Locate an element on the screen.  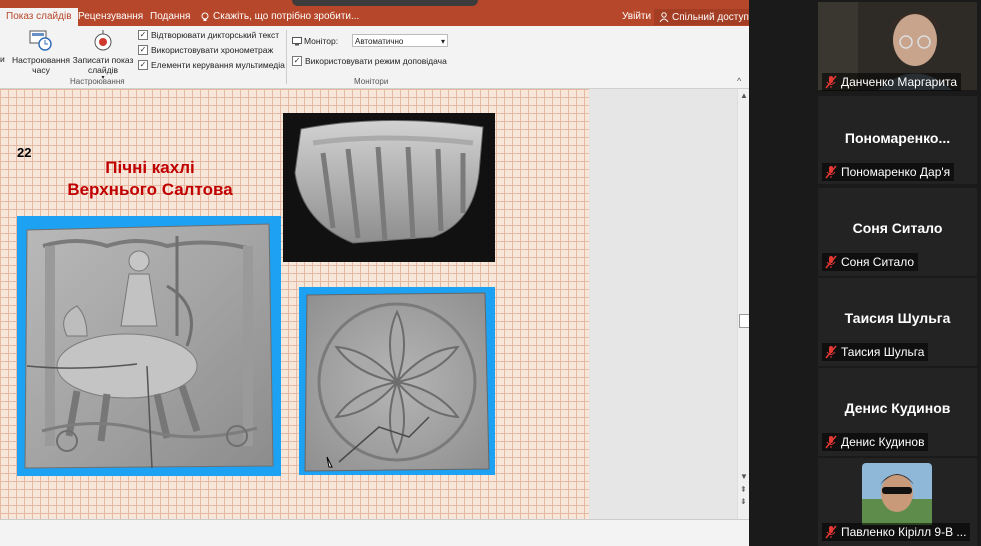
tile-rosette-image is located at coordinates (397, 381).